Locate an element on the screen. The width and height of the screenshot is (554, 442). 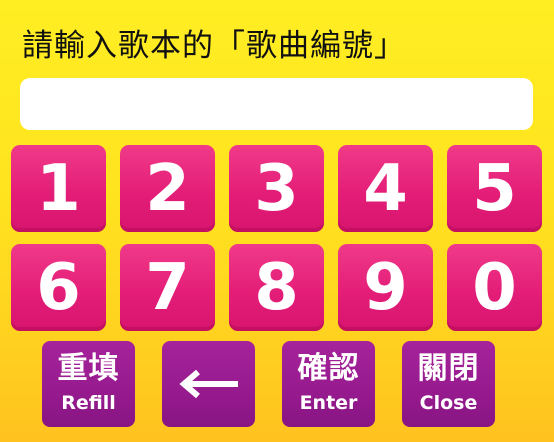
key-9: 9 is located at coordinates (385, 287).